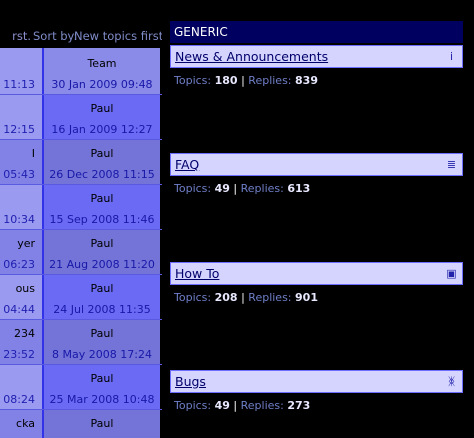 This screenshot has height=438, width=474. What do you see at coordinates (451, 381) in the screenshot?
I see `bug-icon: ᛤ` at bounding box center [451, 381].